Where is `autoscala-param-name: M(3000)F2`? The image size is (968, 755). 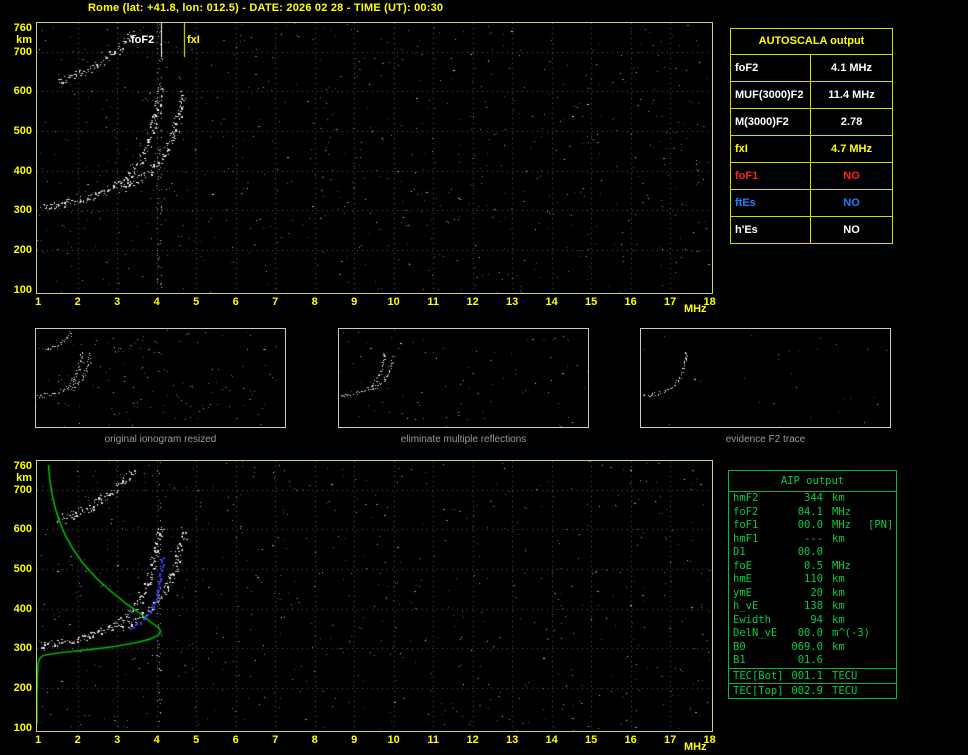 autoscala-param-name: M(3000)F2 is located at coordinates (771, 122).